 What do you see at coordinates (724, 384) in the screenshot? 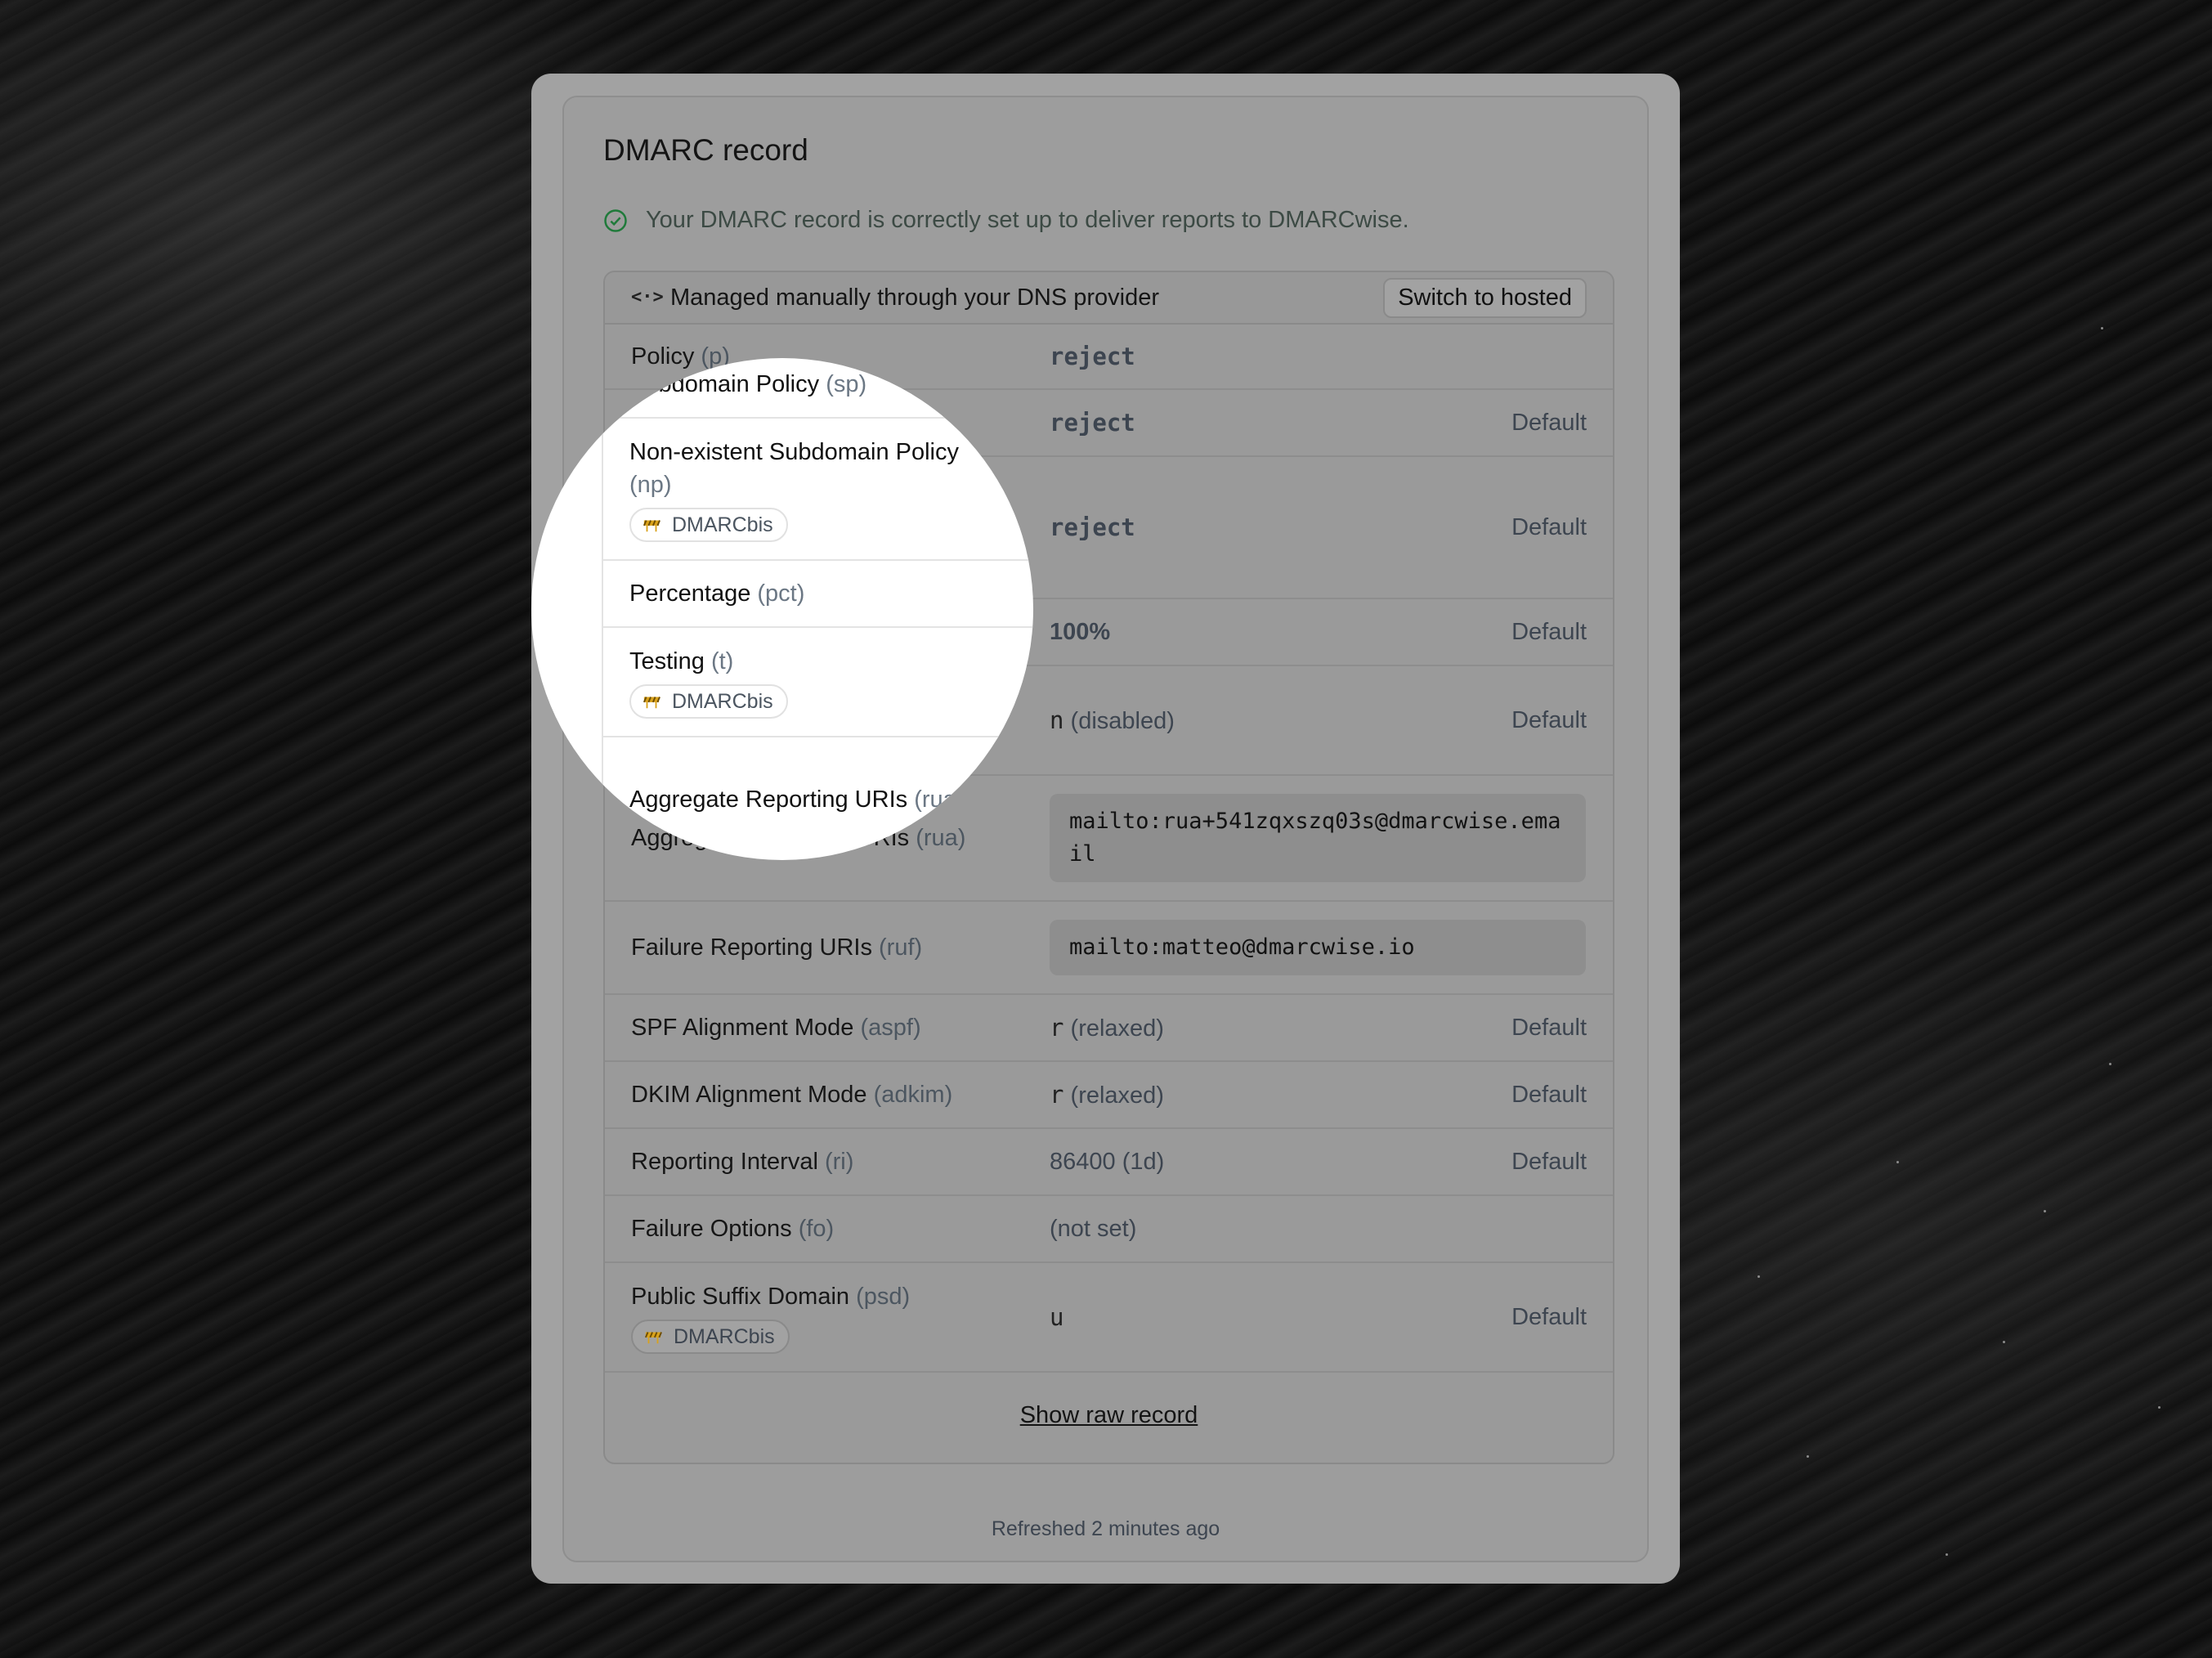
I see `tag-name: Subdomain Policy` at bounding box center [724, 384].